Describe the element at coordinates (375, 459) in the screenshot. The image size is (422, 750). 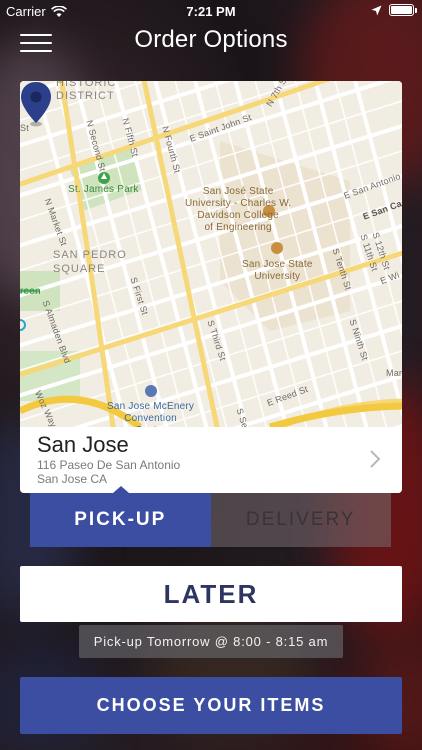
I see `chevron-right-icon` at that location.